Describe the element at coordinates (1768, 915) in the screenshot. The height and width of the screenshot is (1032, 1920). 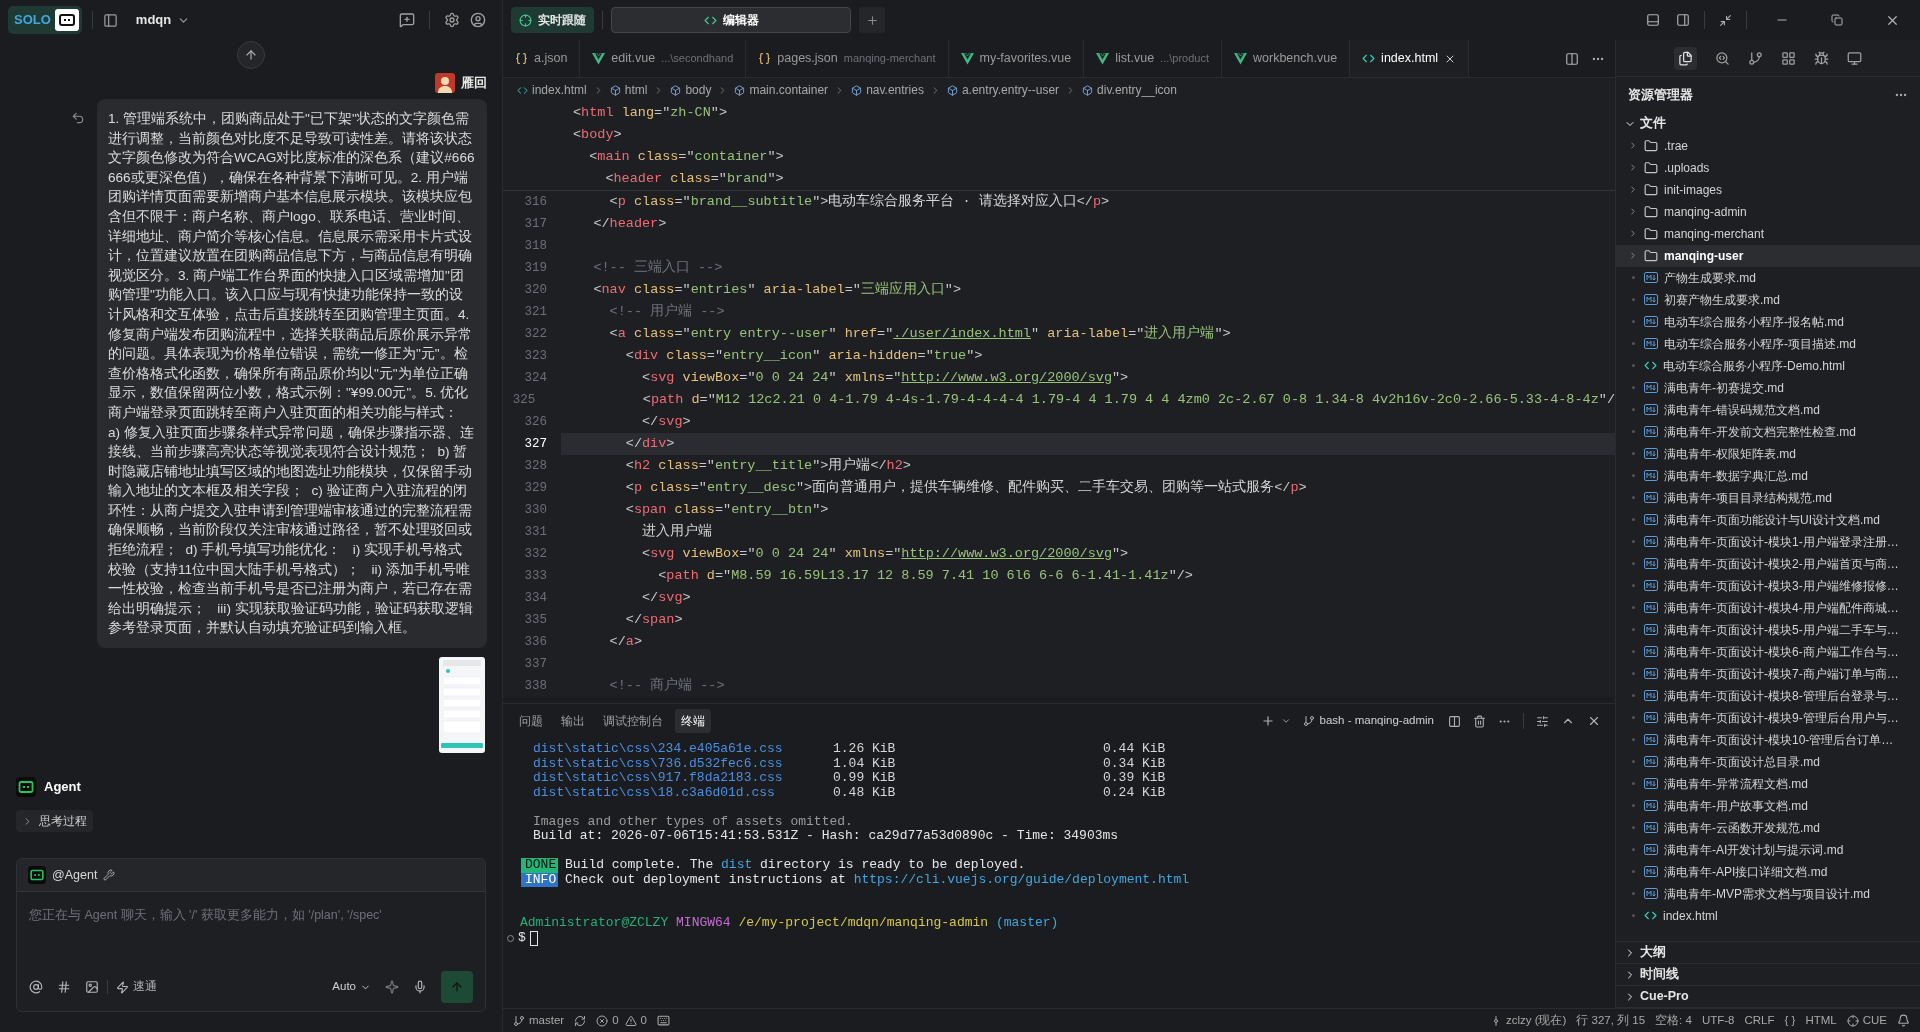
I see `file-tree-item: index.html` at that location.